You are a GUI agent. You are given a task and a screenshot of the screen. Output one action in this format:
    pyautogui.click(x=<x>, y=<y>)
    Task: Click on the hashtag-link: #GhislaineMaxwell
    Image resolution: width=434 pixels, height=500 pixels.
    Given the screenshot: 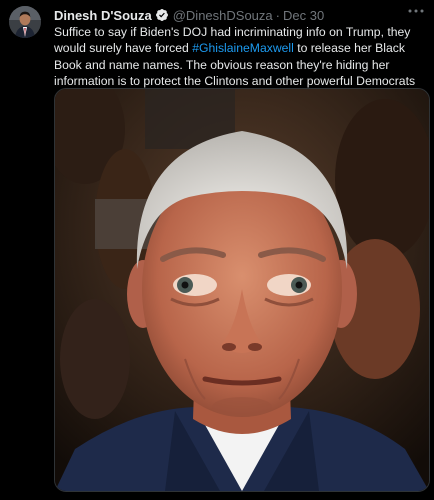 What is the action you would take?
    pyautogui.click(x=243, y=48)
    